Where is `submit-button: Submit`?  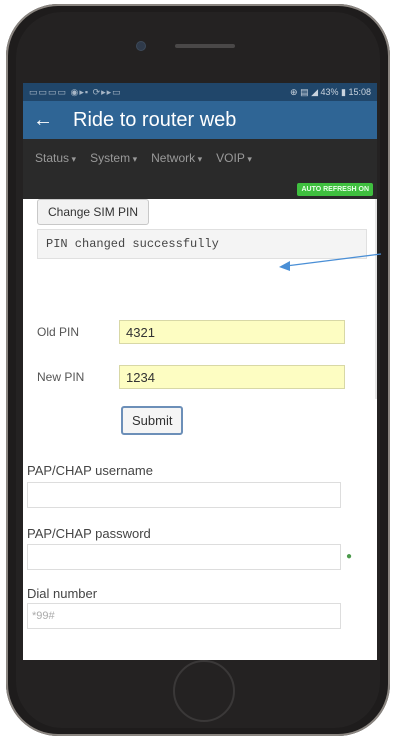 submit-button: Submit is located at coordinates (152, 420).